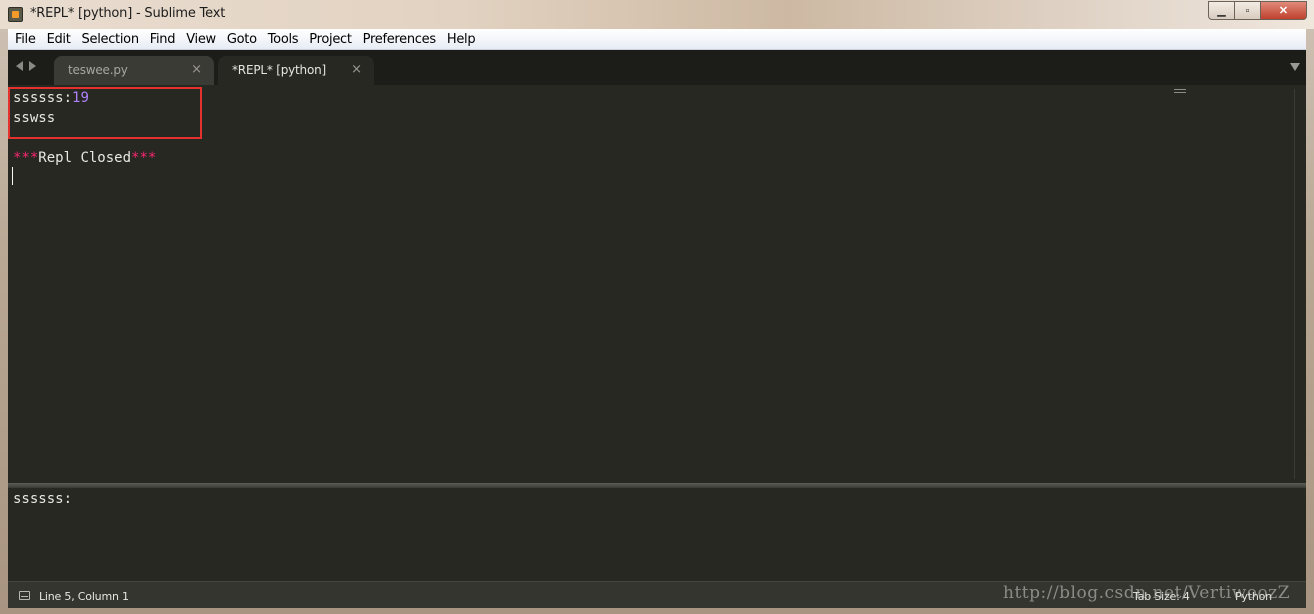  Describe the element at coordinates (24, 595) in the screenshot. I see `panel-toggle-icon` at that location.